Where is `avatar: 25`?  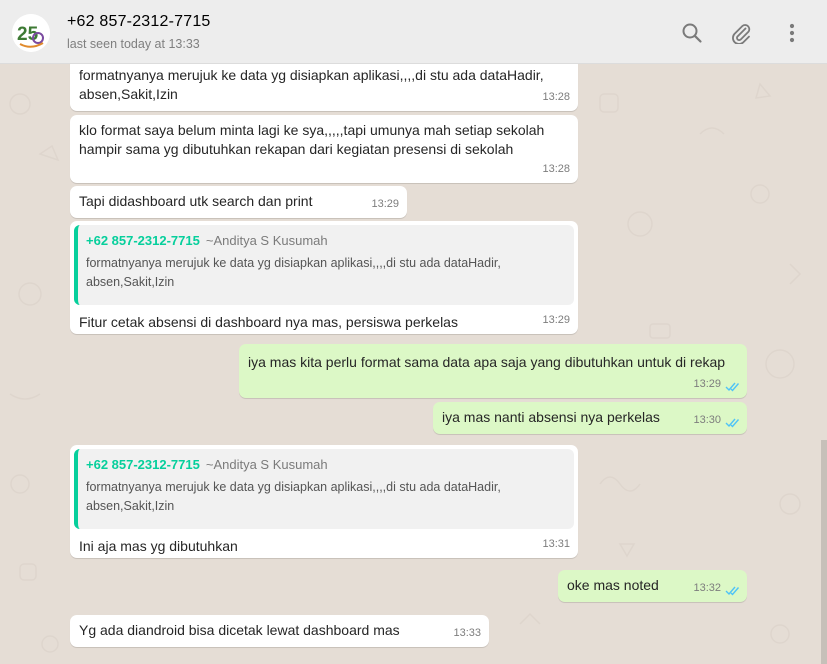
avatar: 25 is located at coordinates (31, 33).